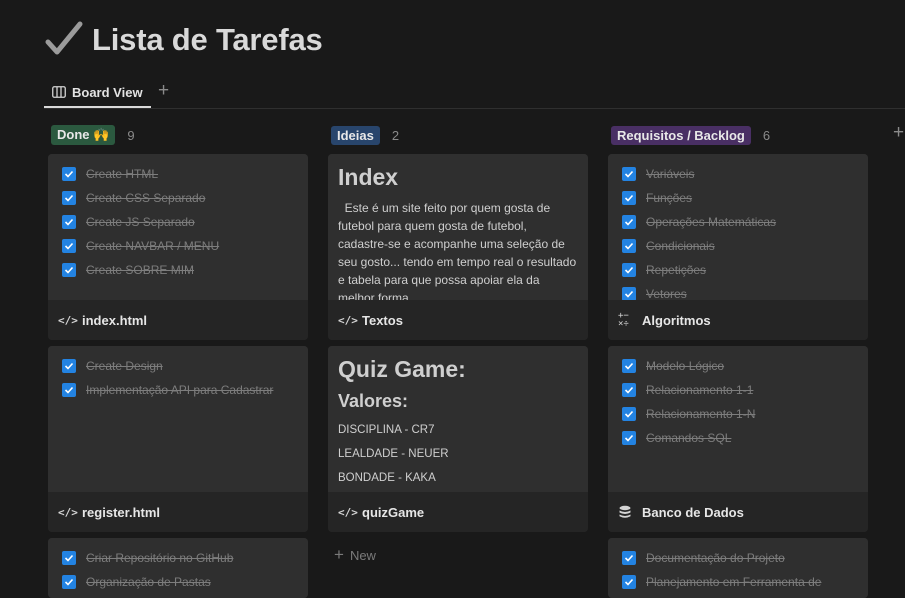 This screenshot has width=905, height=598. What do you see at coordinates (121, 512) in the screenshot?
I see `card-title: register.html` at bounding box center [121, 512].